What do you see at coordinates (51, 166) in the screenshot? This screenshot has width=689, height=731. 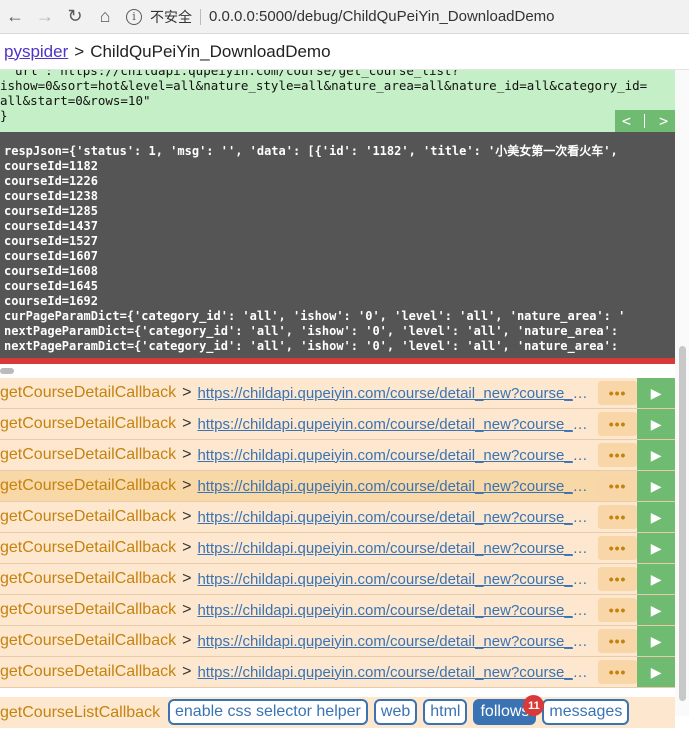 I see `log-line: courseId=1182` at bounding box center [51, 166].